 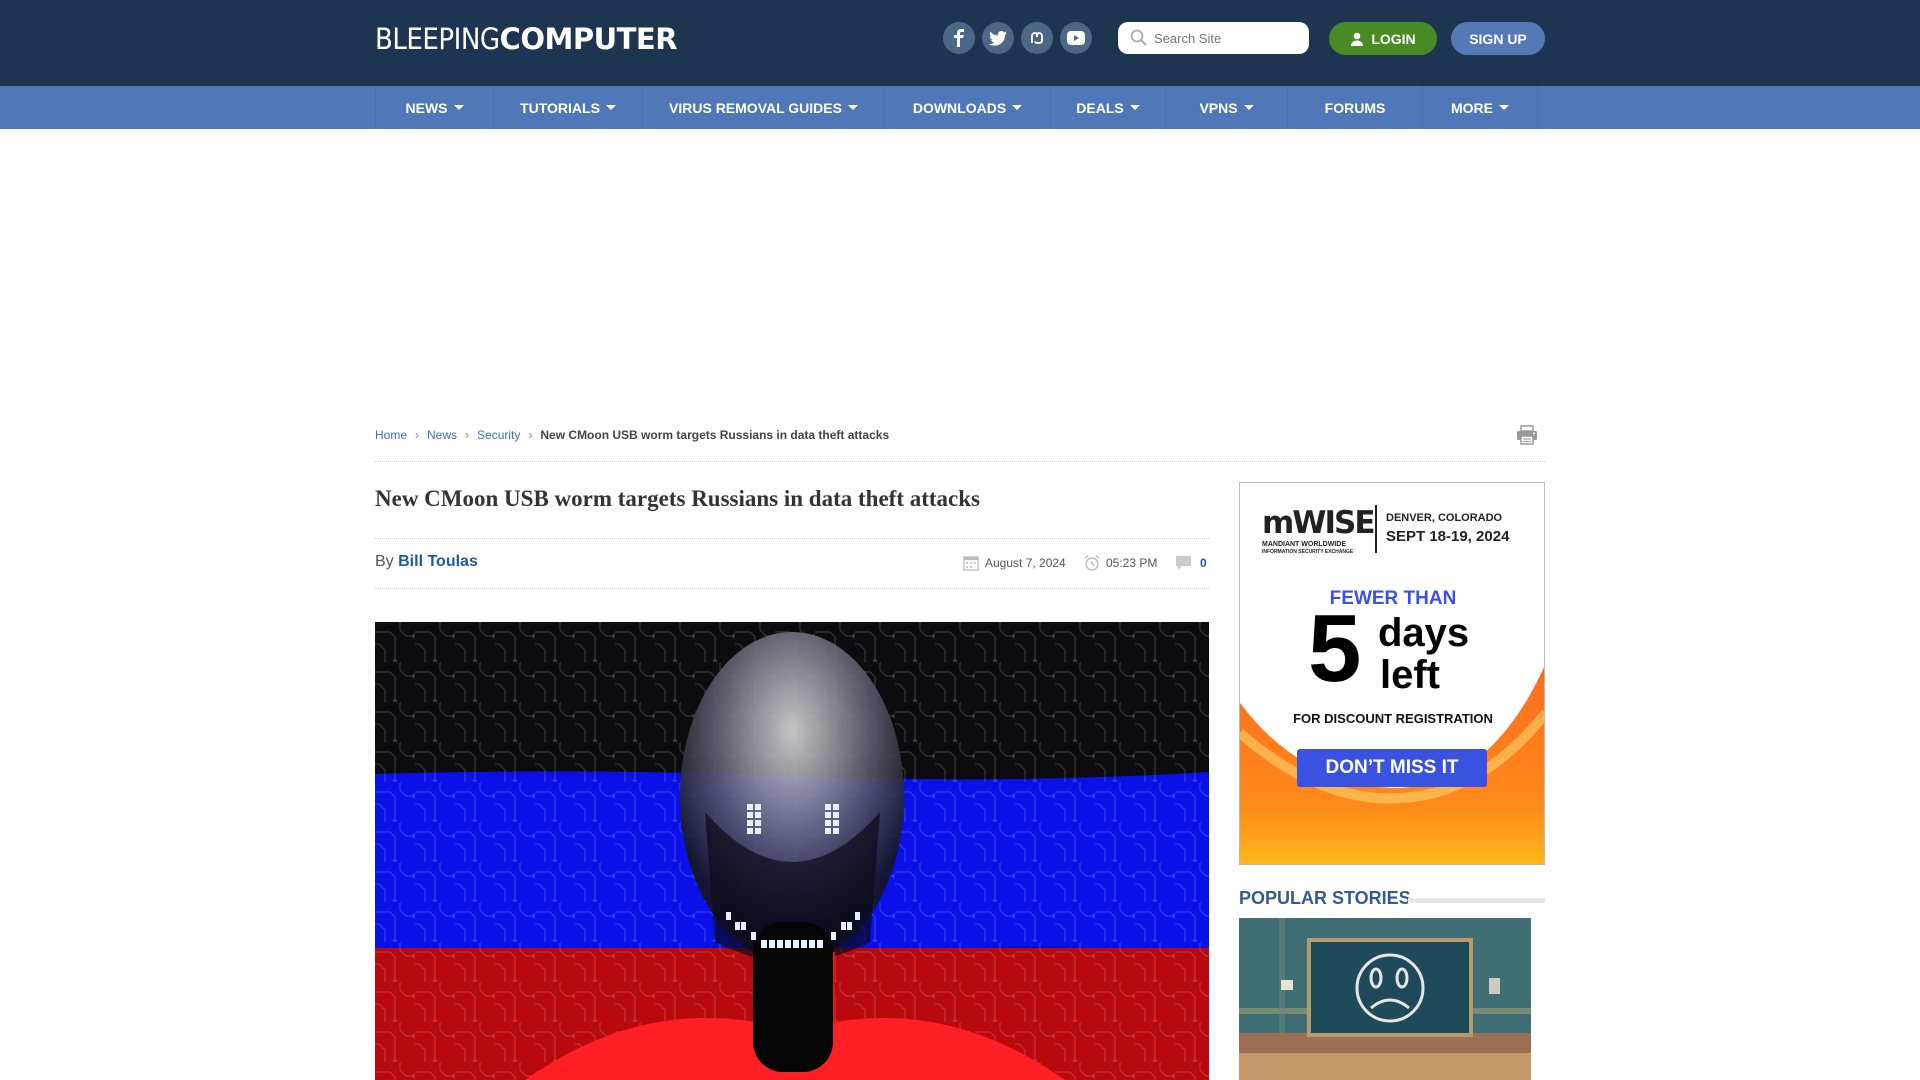 I want to click on nav-label: FORUMS, so click(x=1355, y=107).